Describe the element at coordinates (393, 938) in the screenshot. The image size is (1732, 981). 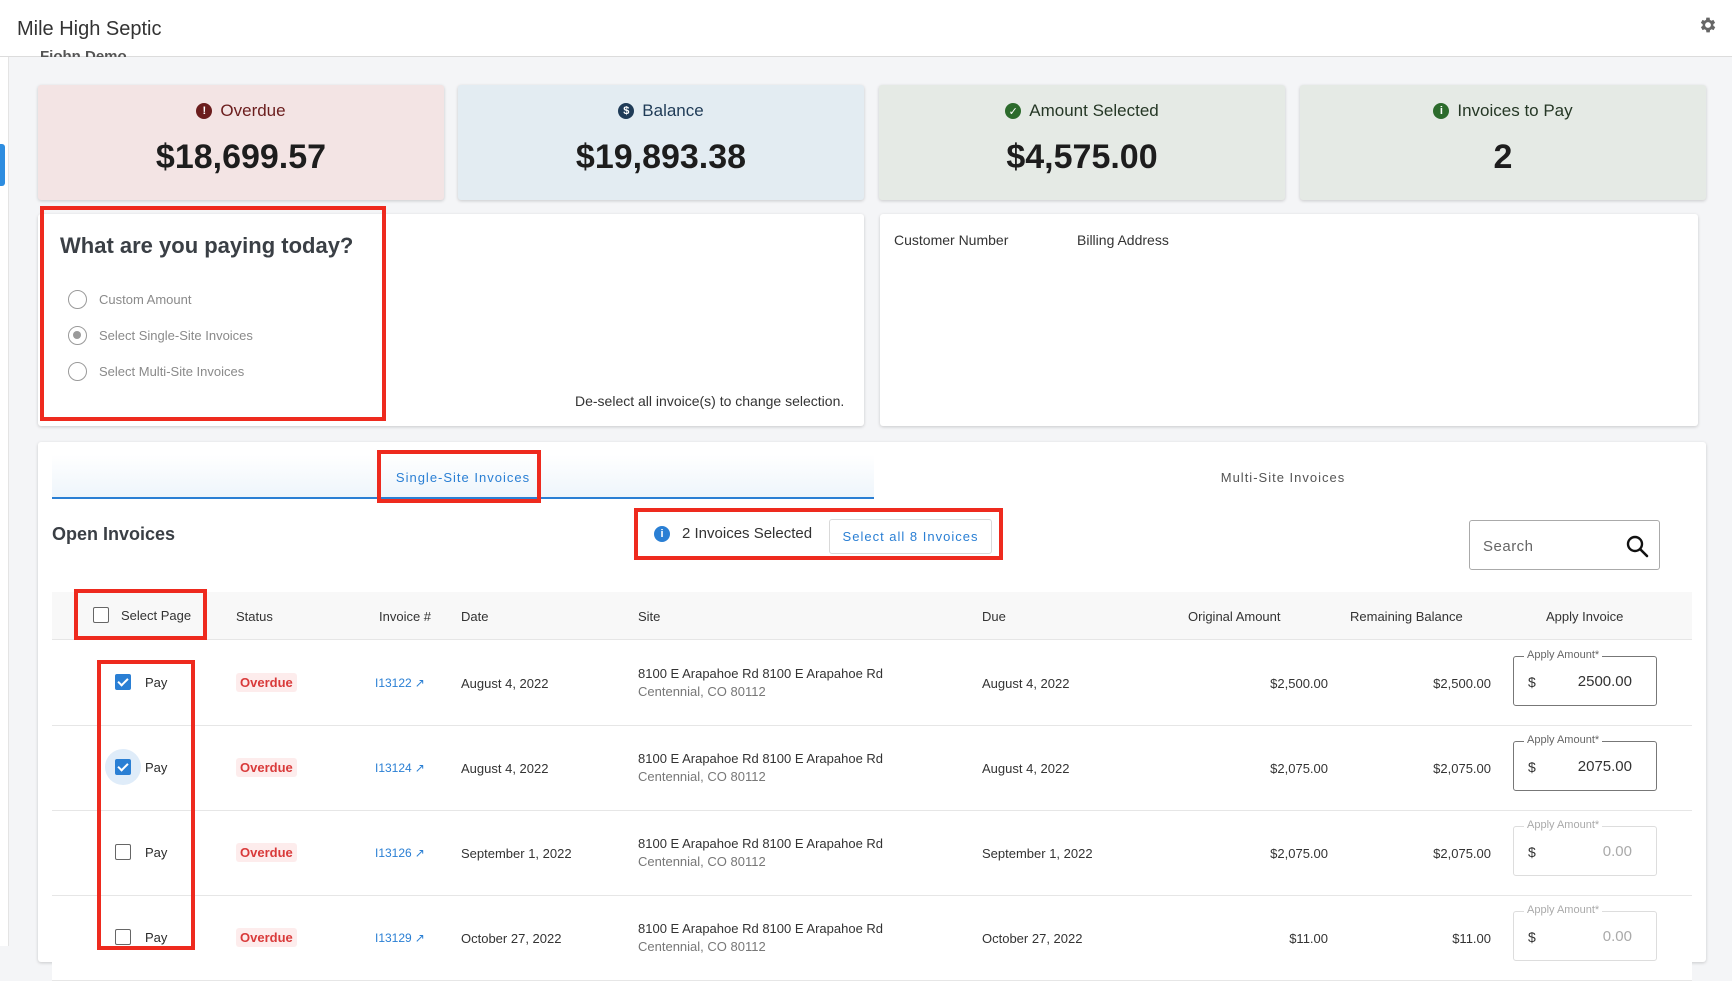
I see `invoice-number: I13129` at that location.